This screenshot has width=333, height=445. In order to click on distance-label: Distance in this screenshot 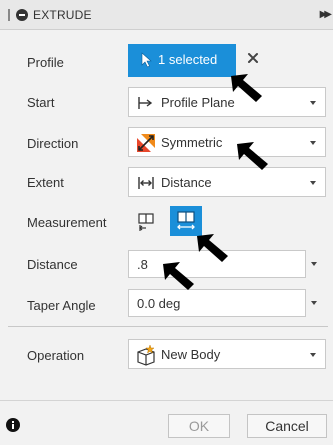, I will do `click(52, 264)`.